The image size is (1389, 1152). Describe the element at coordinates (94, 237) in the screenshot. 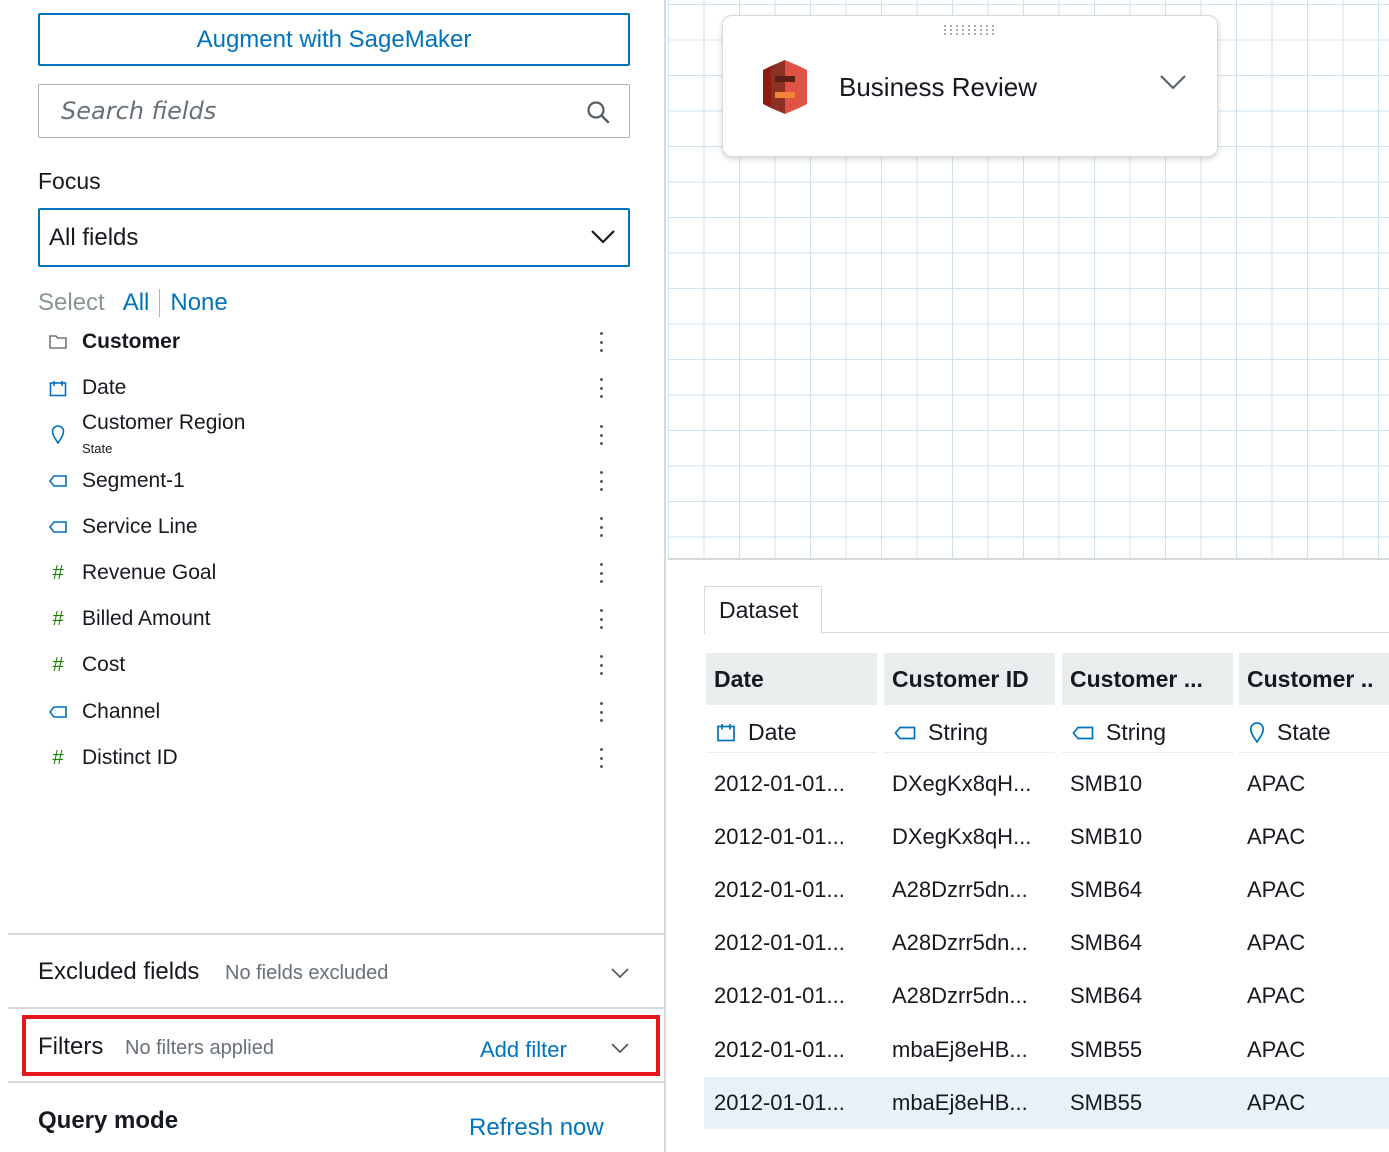

I see `focus-selected-value: All fields` at that location.